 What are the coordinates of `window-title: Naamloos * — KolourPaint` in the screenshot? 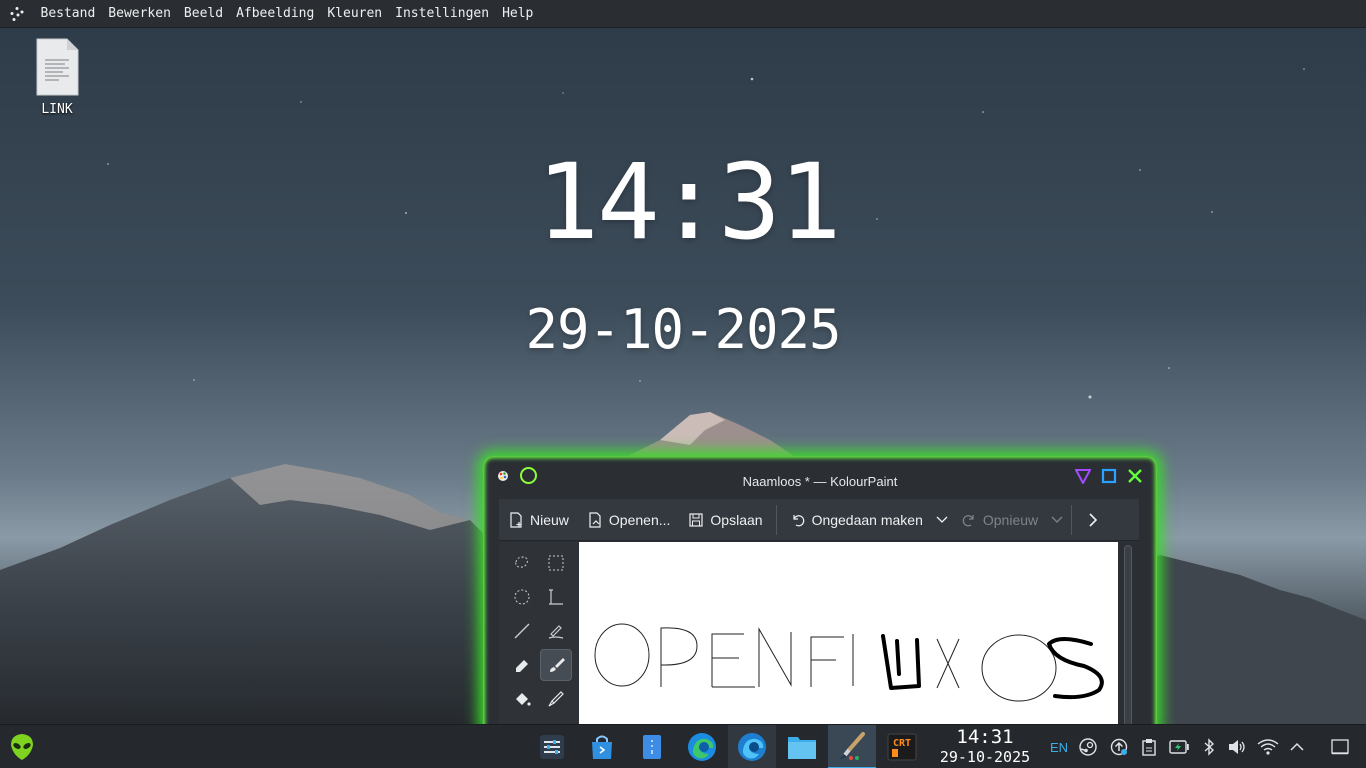 It's located at (820, 481).